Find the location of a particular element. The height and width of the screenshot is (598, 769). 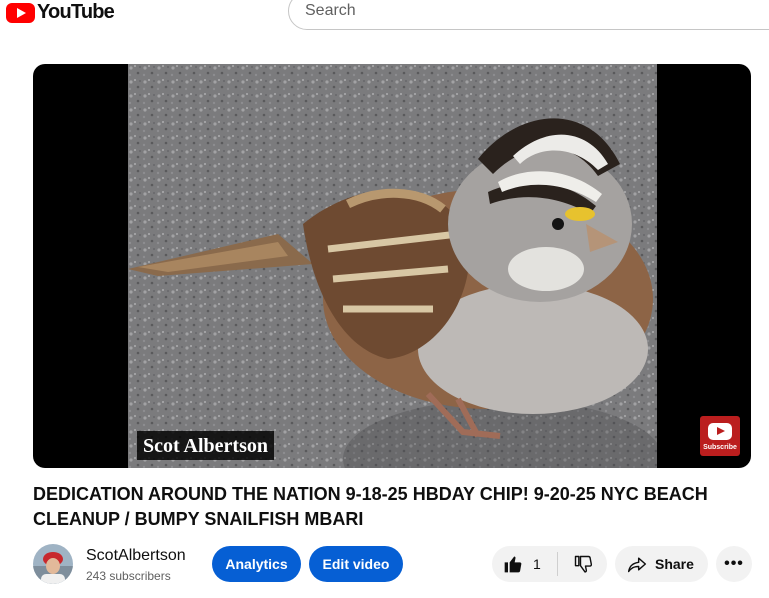

avatar-image is located at coordinates (53, 564).